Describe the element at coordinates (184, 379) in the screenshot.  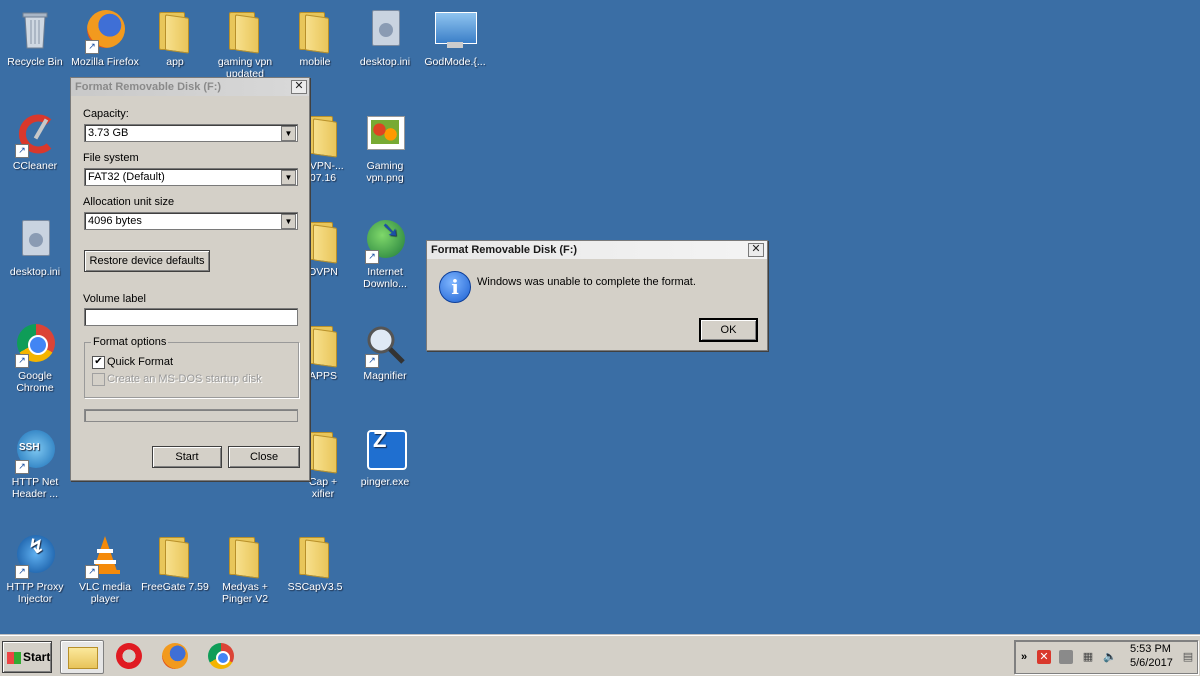
I see `msdos-startup-label: Create an MS-DOS startup disk` at that location.